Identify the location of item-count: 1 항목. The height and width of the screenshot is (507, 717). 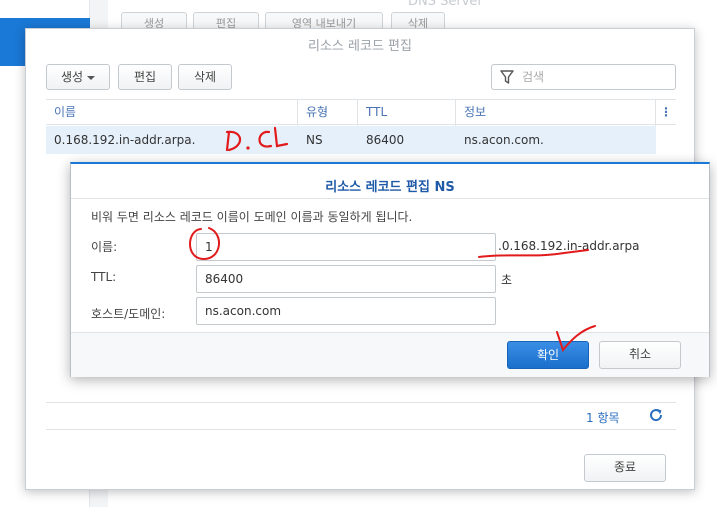
(603, 418).